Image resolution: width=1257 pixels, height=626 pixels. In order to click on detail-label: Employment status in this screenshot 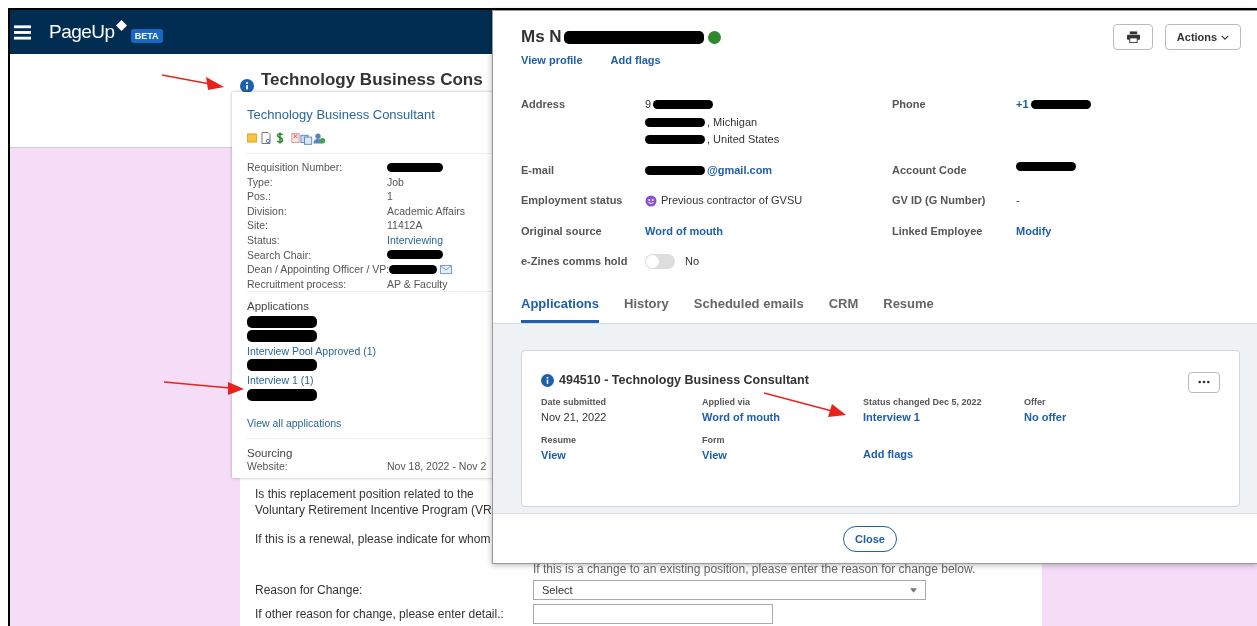, I will do `click(572, 200)`.